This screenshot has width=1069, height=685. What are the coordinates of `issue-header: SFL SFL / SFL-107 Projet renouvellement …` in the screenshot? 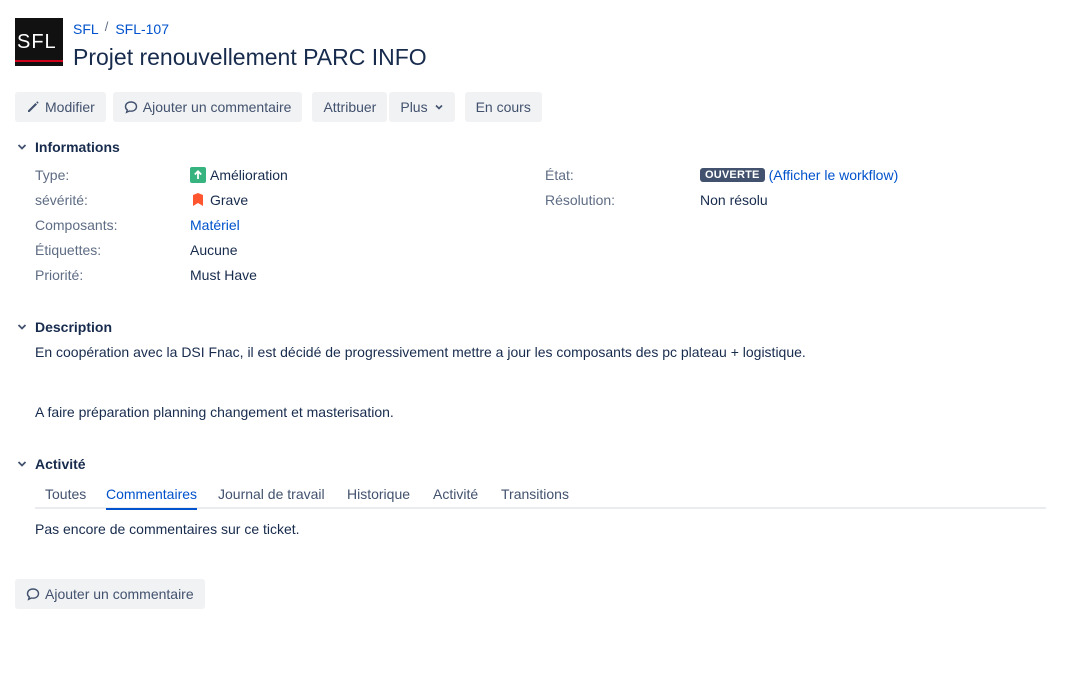 It's located at (535, 48).